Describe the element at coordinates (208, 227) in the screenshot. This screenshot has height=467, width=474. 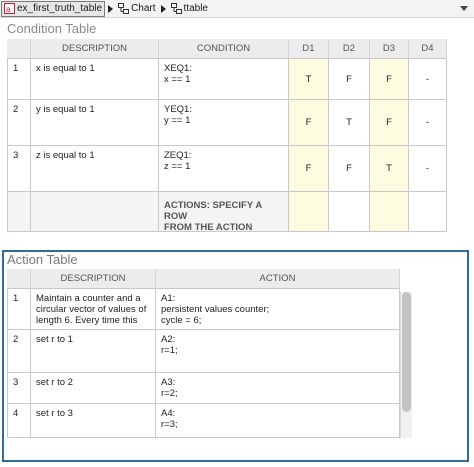
I see `actions-row-label-line: FROM THE ACTION TABLE` at that location.